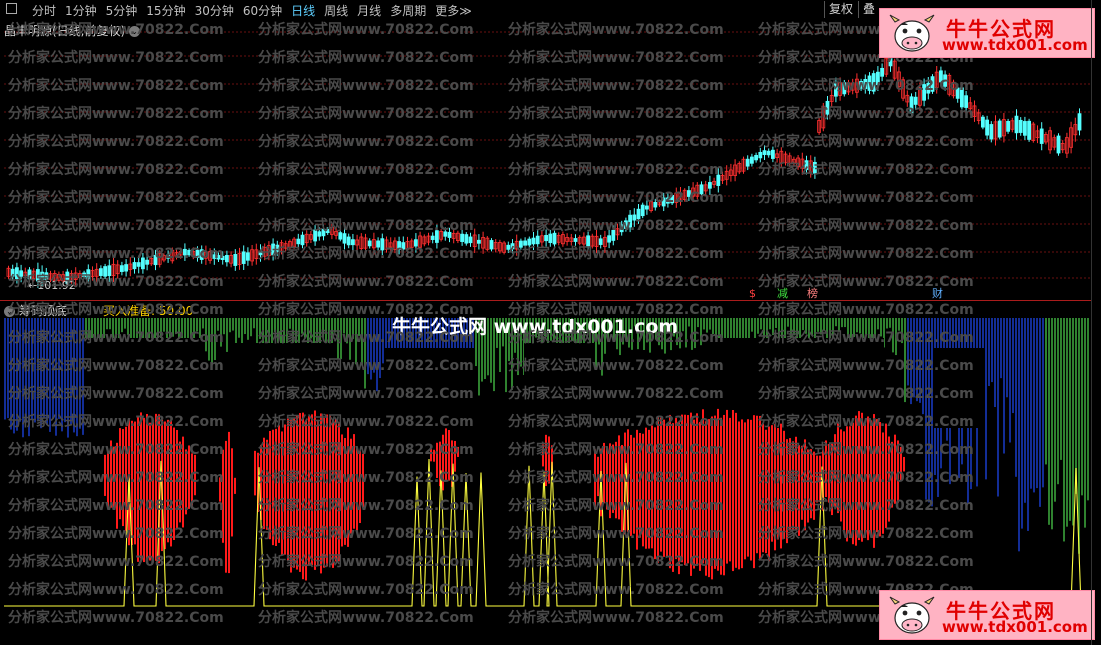  What do you see at coordinates (9, 311) in the screenshot?
I see `indicator-collapse-icon: ⌄` at bounding box center [9, 311].